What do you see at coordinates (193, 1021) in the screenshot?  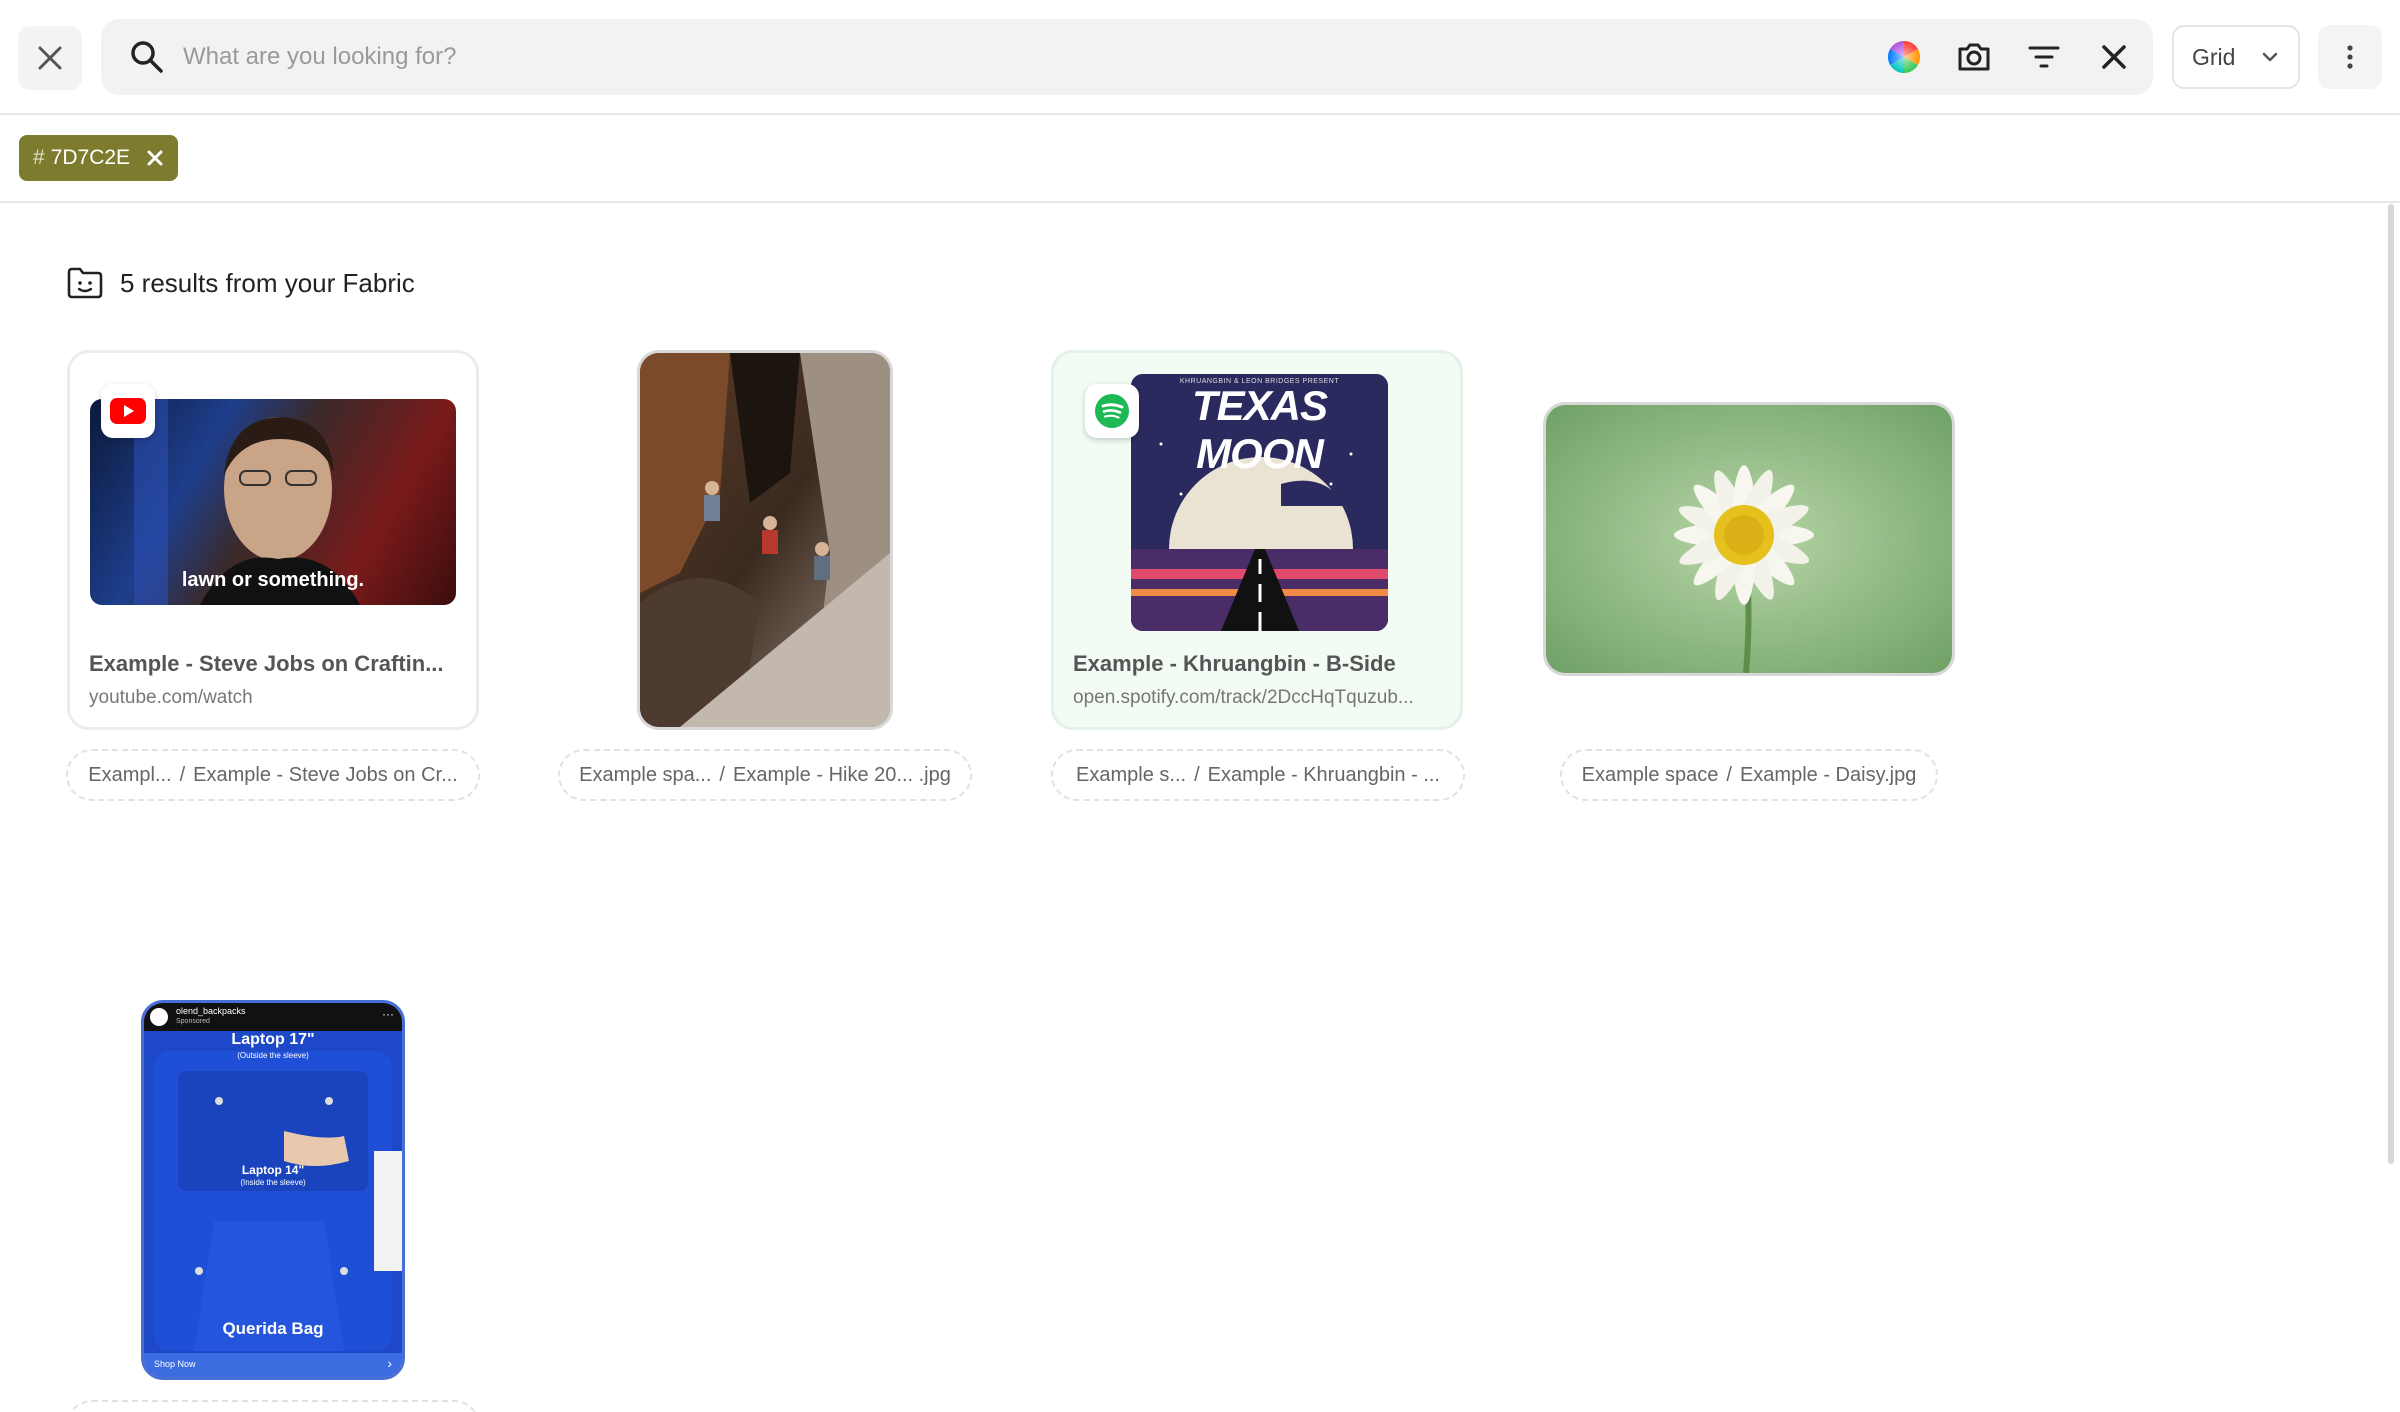 I see `ad-sponsored-label: Sponsored` at bounding box center [193, 1021].